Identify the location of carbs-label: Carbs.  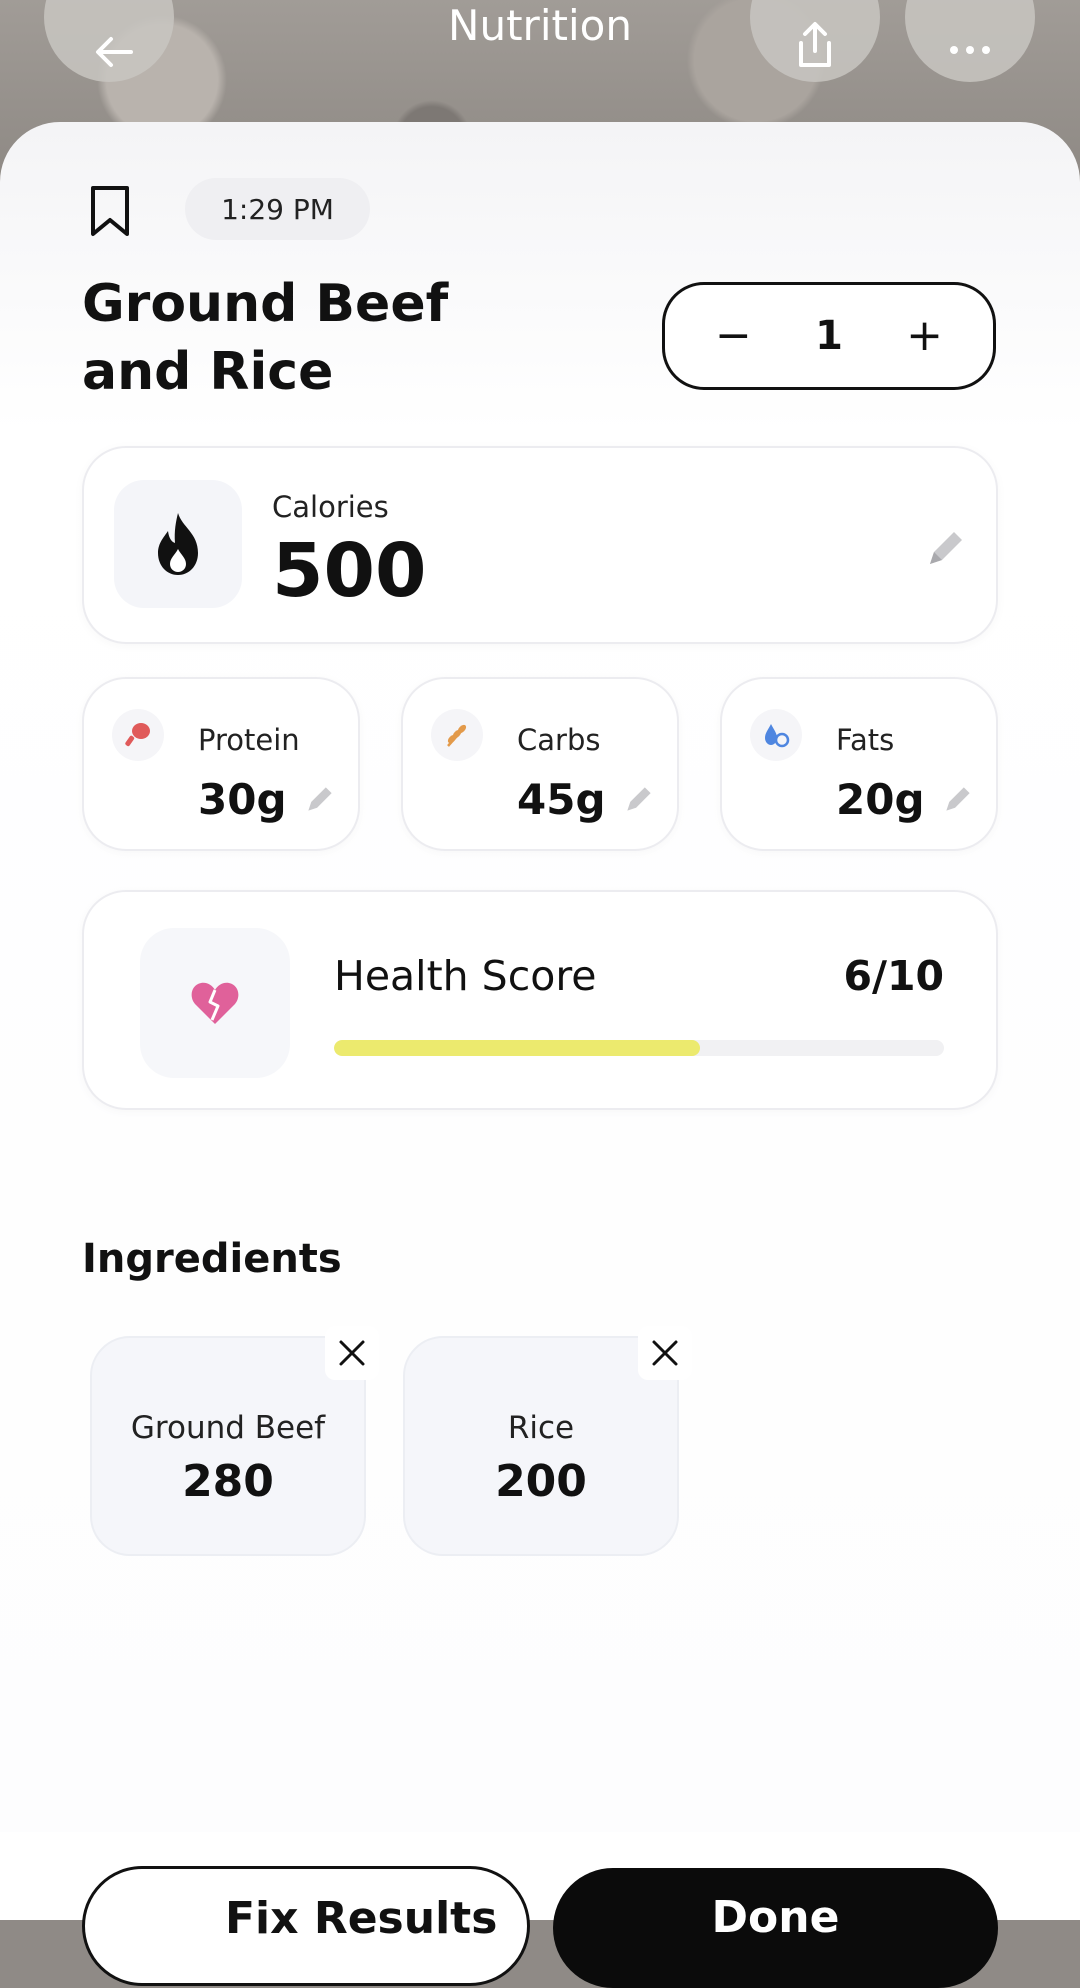
(559, 740).